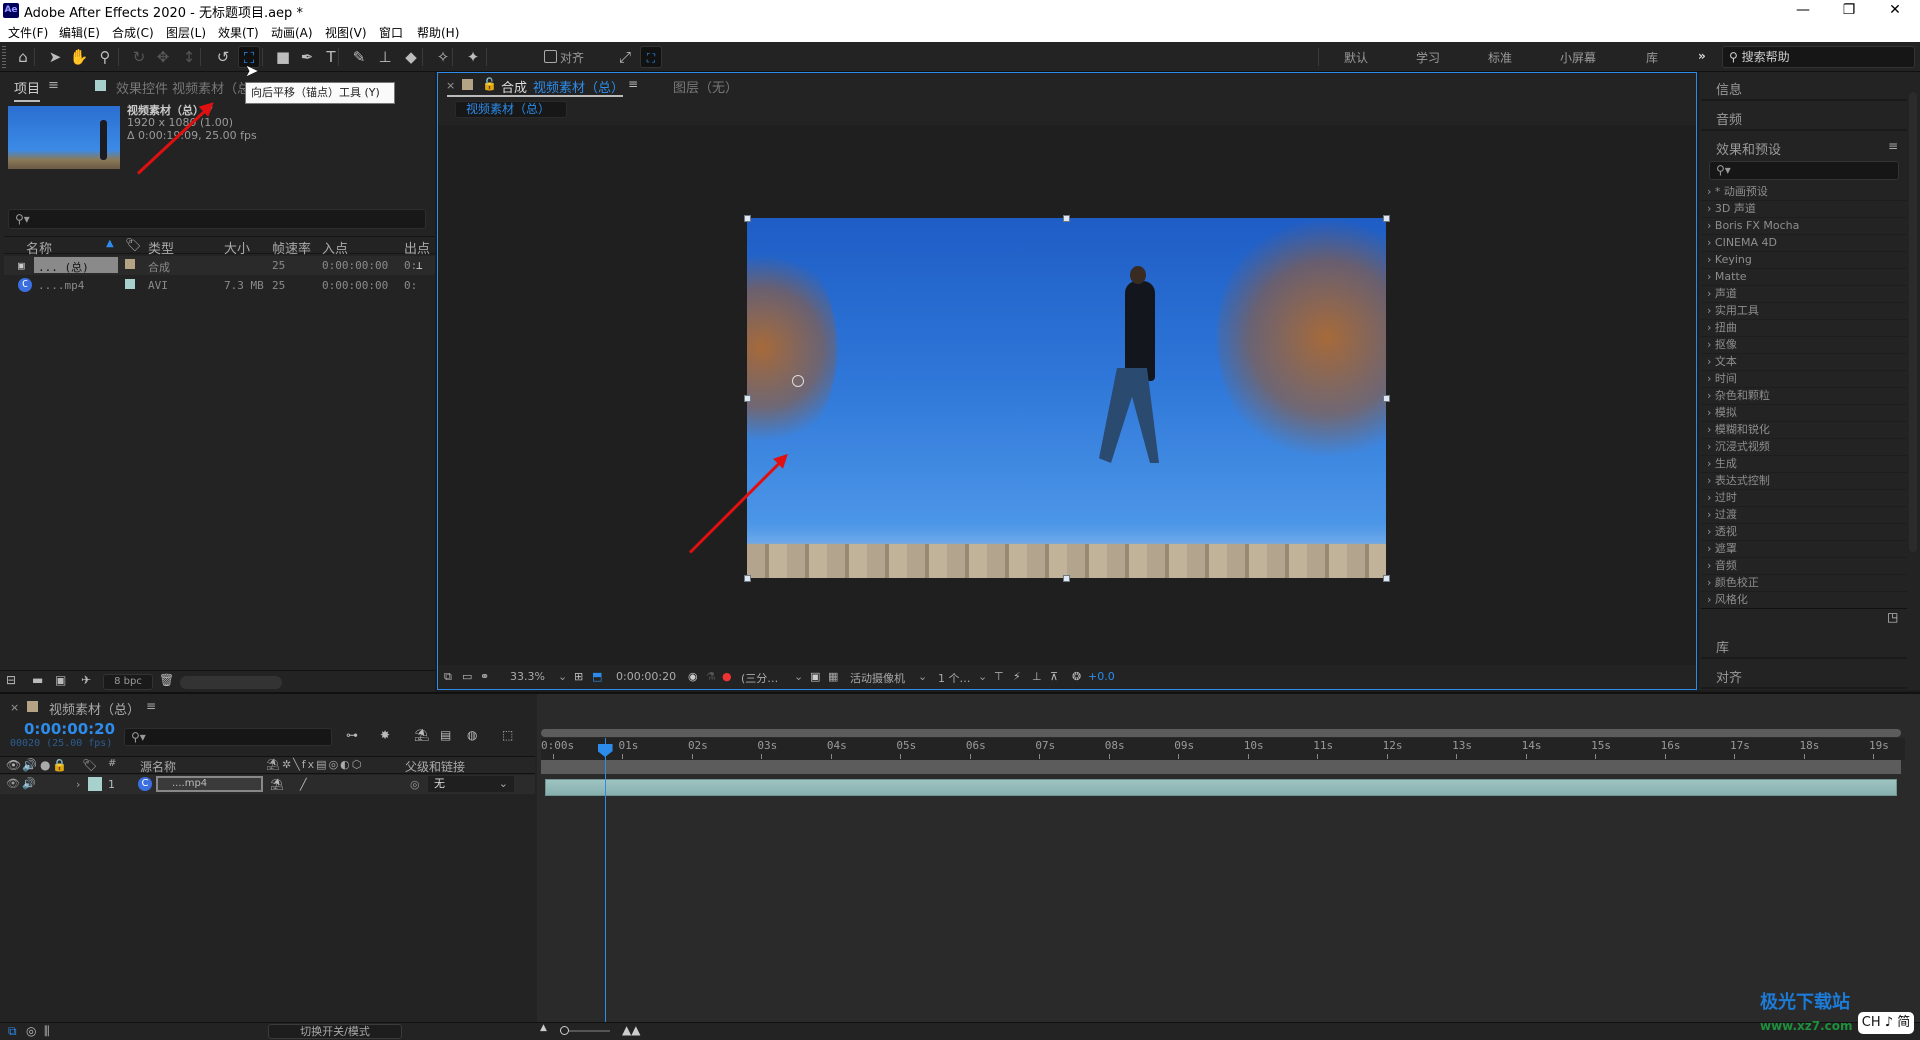  Describe the element at coordinates (12, 1031) in the screenshot. I see `layer-switches-icon: ⧉` at that location.